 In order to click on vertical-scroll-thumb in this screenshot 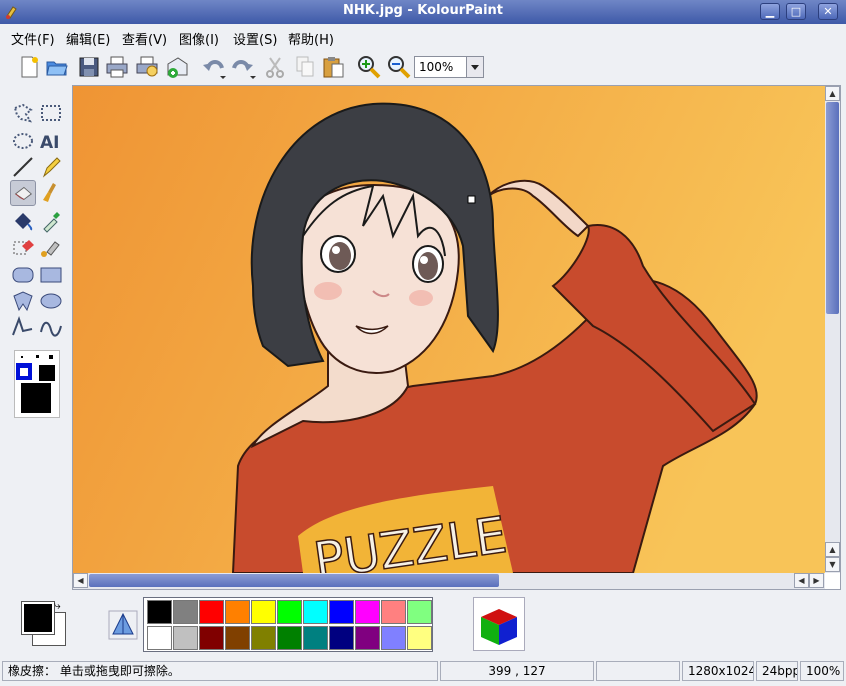, I will do `click(832, 208)`.